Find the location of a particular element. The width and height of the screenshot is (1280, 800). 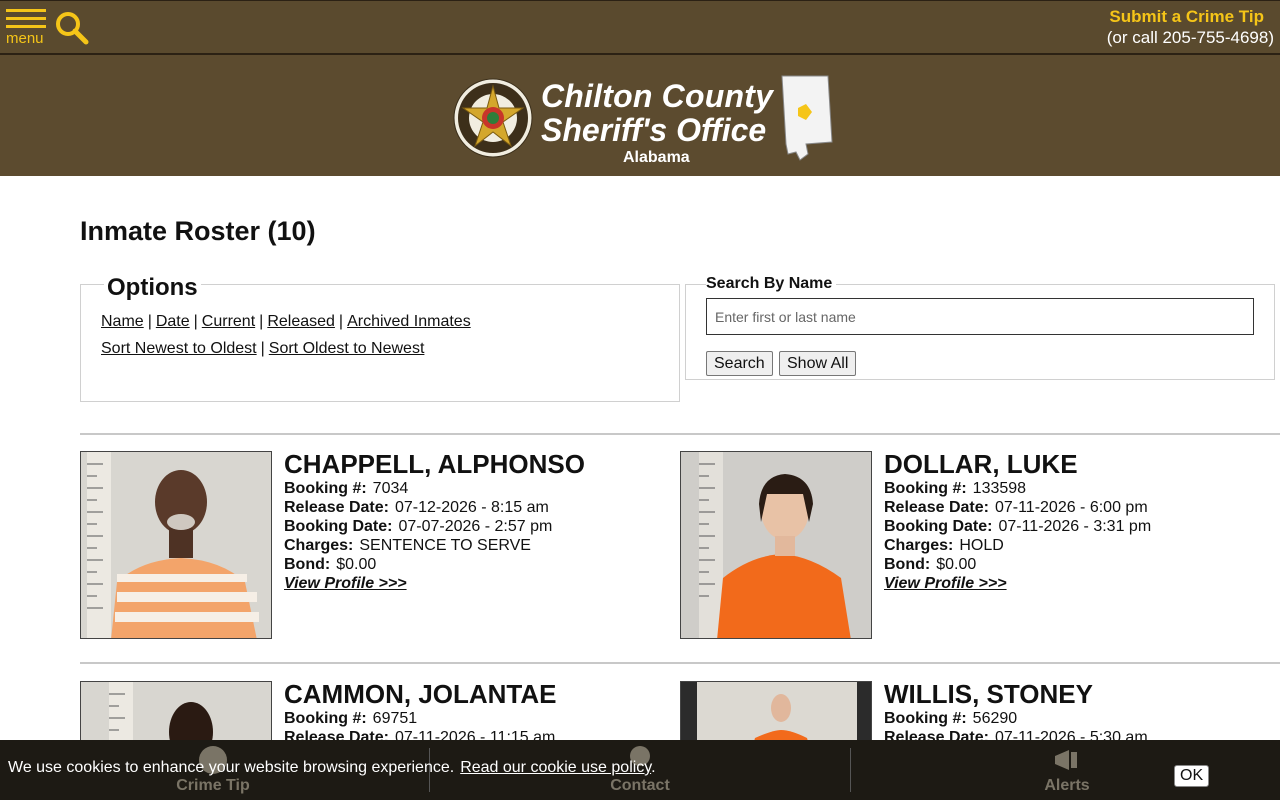

booking-number: Booking #: 7034 is located at coordinates (346, 488).